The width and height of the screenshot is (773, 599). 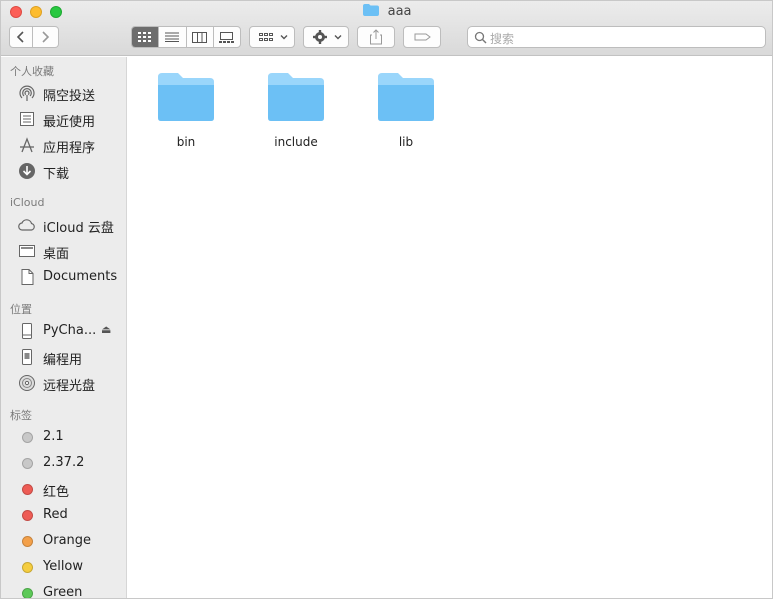 I want to click on sidebar-item-label: Green, so click(x=63, y=592).